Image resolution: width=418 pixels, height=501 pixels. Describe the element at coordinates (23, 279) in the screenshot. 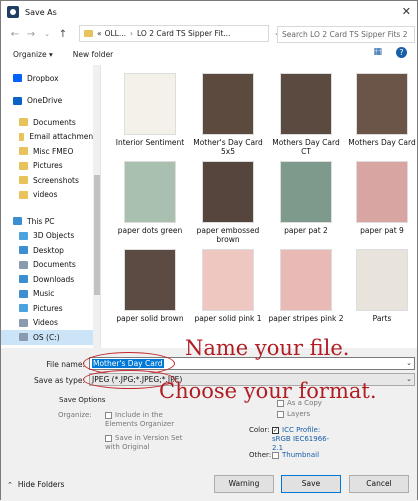

I see `downloads-icon` at that location.